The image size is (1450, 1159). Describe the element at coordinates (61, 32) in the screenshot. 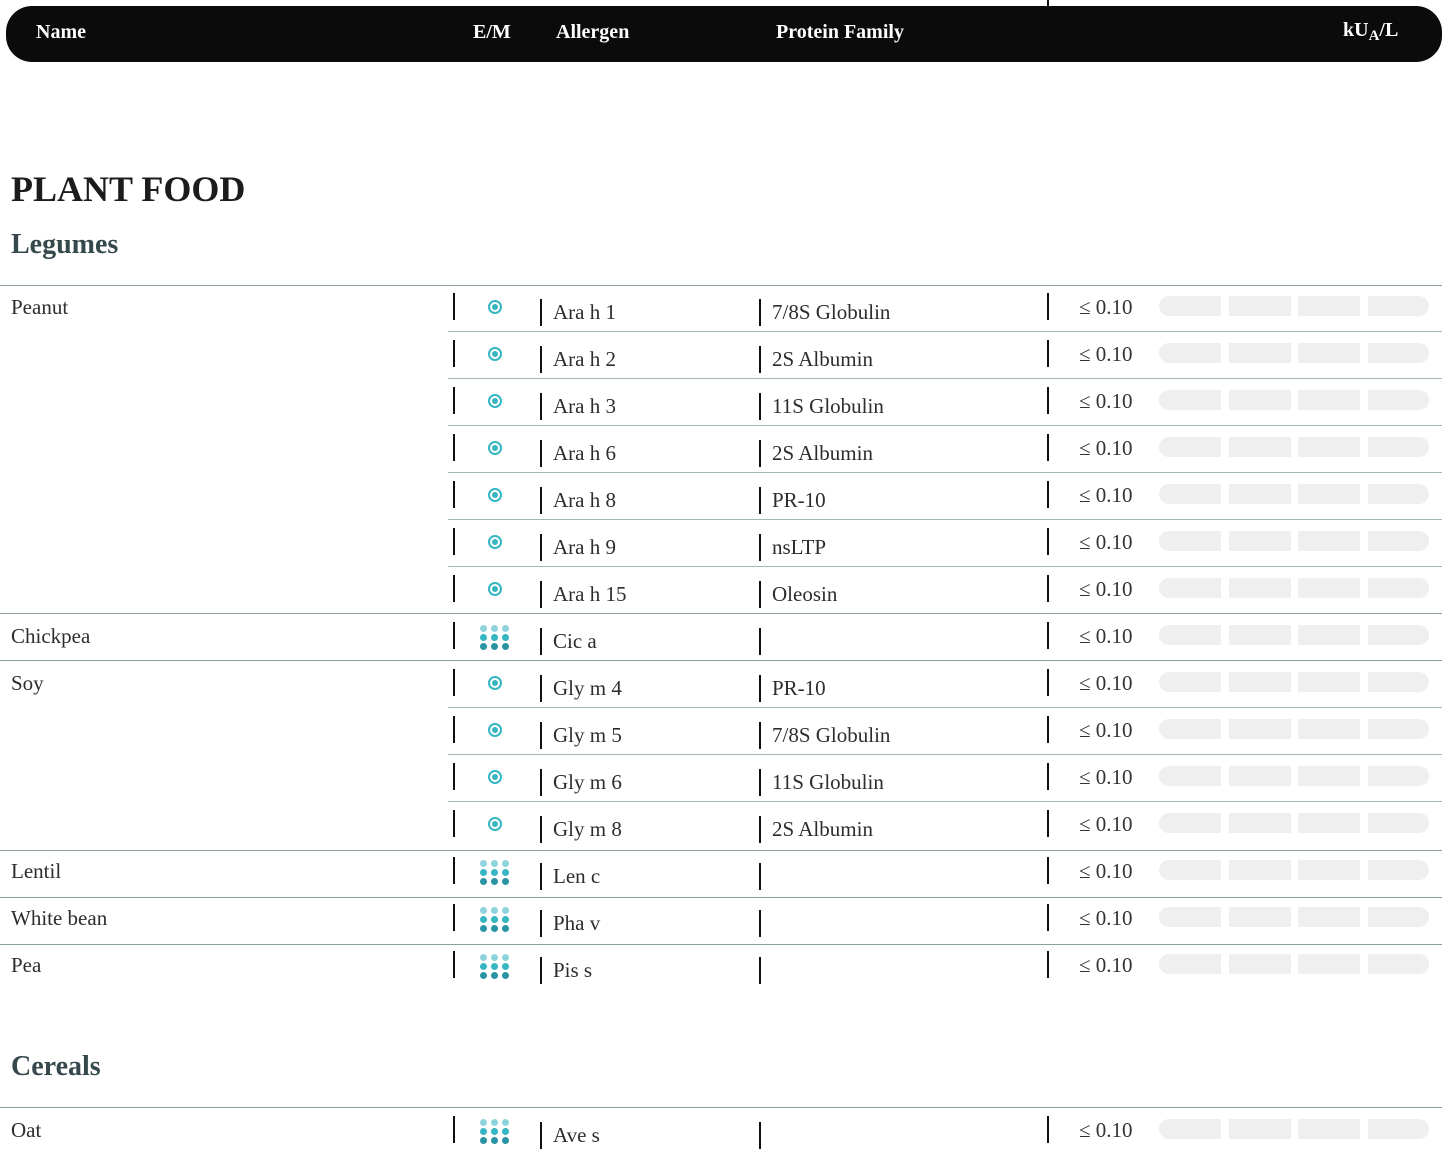

I see `column-header-name: Name` at that location.